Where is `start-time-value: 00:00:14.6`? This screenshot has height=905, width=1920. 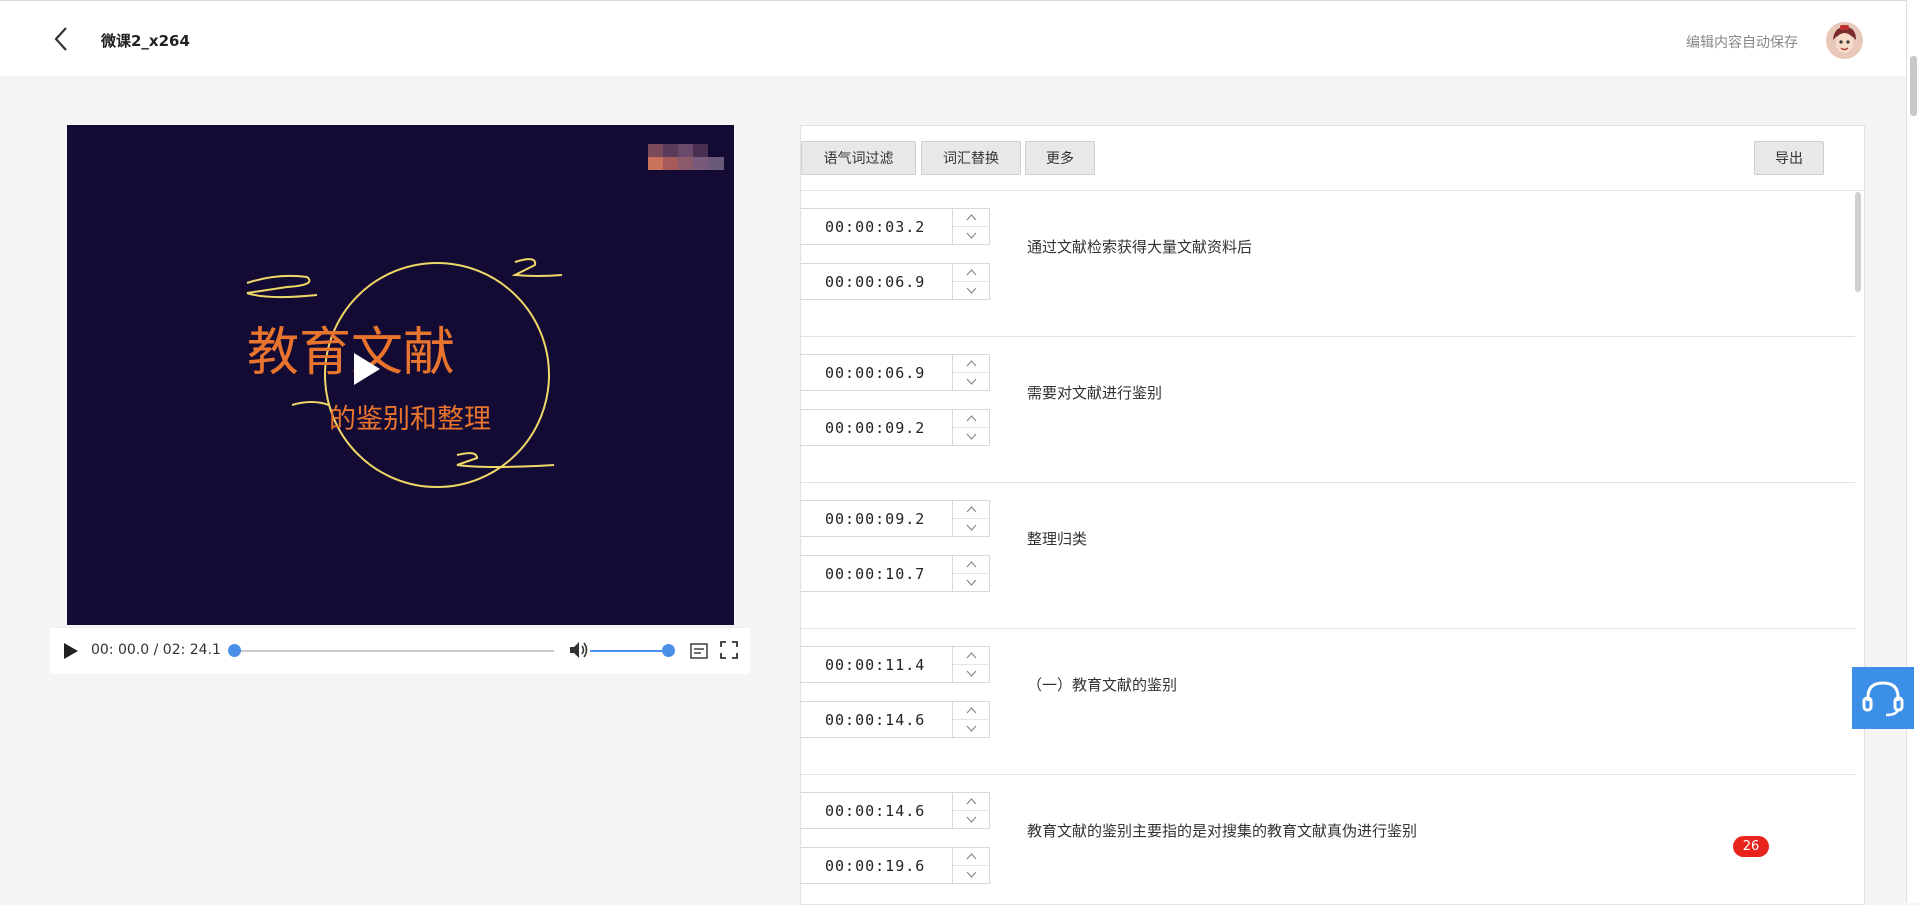
start-time-value: 00:00:14.6 is located at coordinates (875, 811).